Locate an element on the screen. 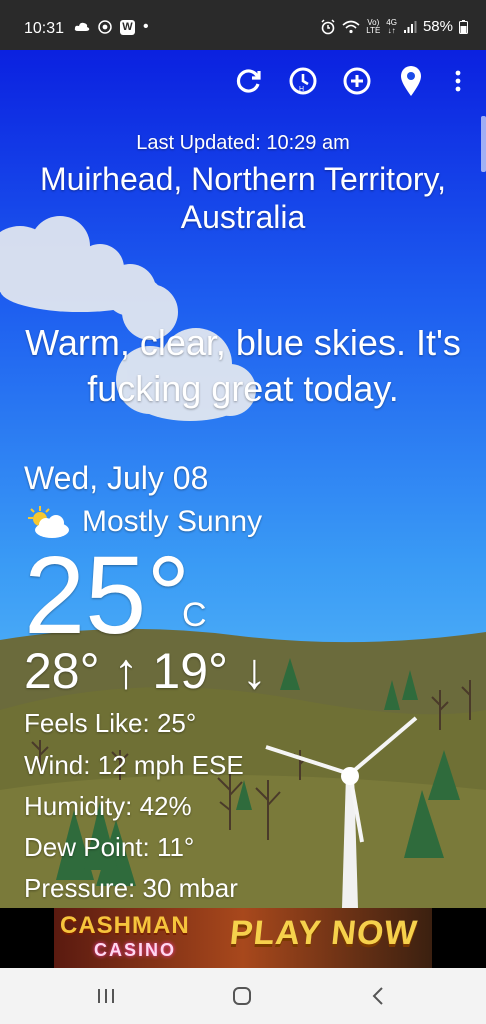  weather-app-notification-icon: W is located at coordinates (127, 27).